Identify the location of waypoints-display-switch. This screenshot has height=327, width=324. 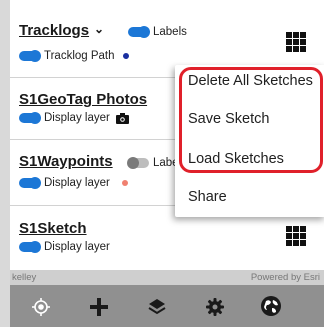
(30, 183).